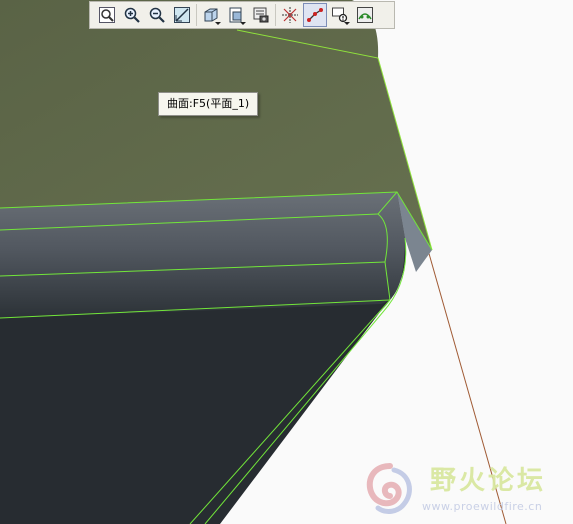 Image resolution: width=573 pixels, height=524 pixels. I want to click on zoom-out-icon, so click(157, 15).